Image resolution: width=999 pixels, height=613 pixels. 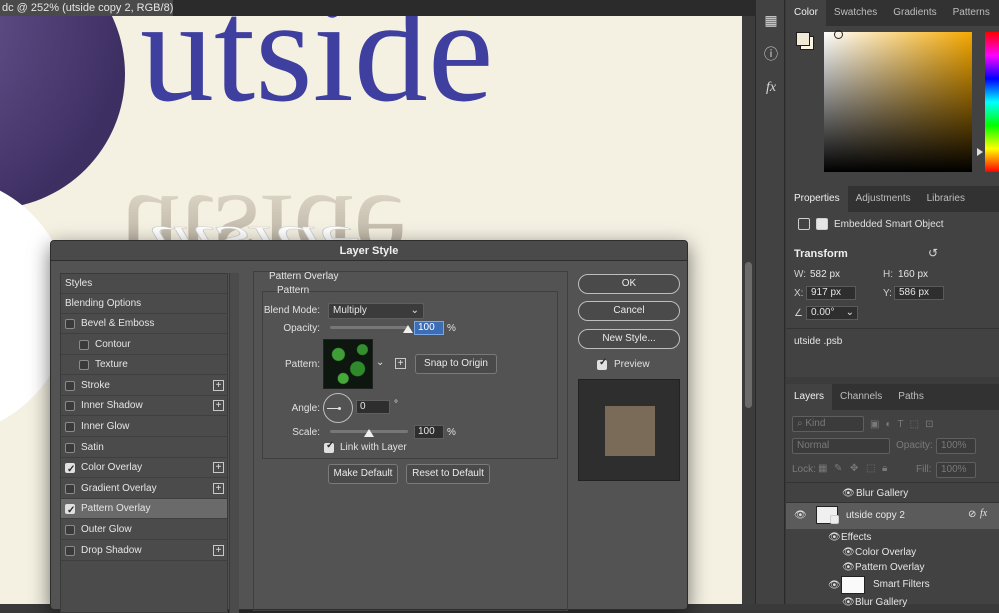 I want to click on shape-filter-icon: ⬚, so click(x=914, y=424).